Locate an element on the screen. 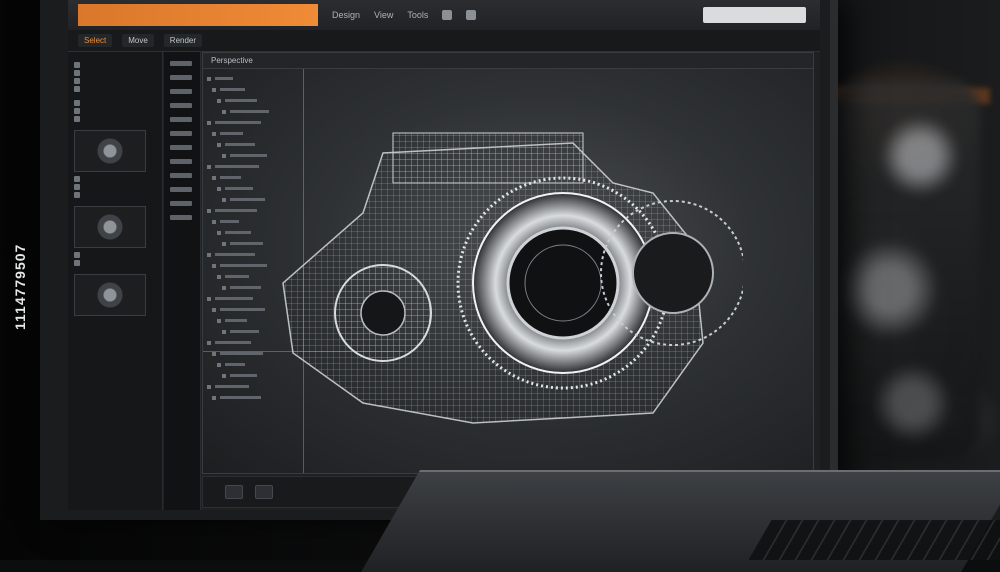  viewport-mode-label: Perspective is located at coordinates (232, 60).